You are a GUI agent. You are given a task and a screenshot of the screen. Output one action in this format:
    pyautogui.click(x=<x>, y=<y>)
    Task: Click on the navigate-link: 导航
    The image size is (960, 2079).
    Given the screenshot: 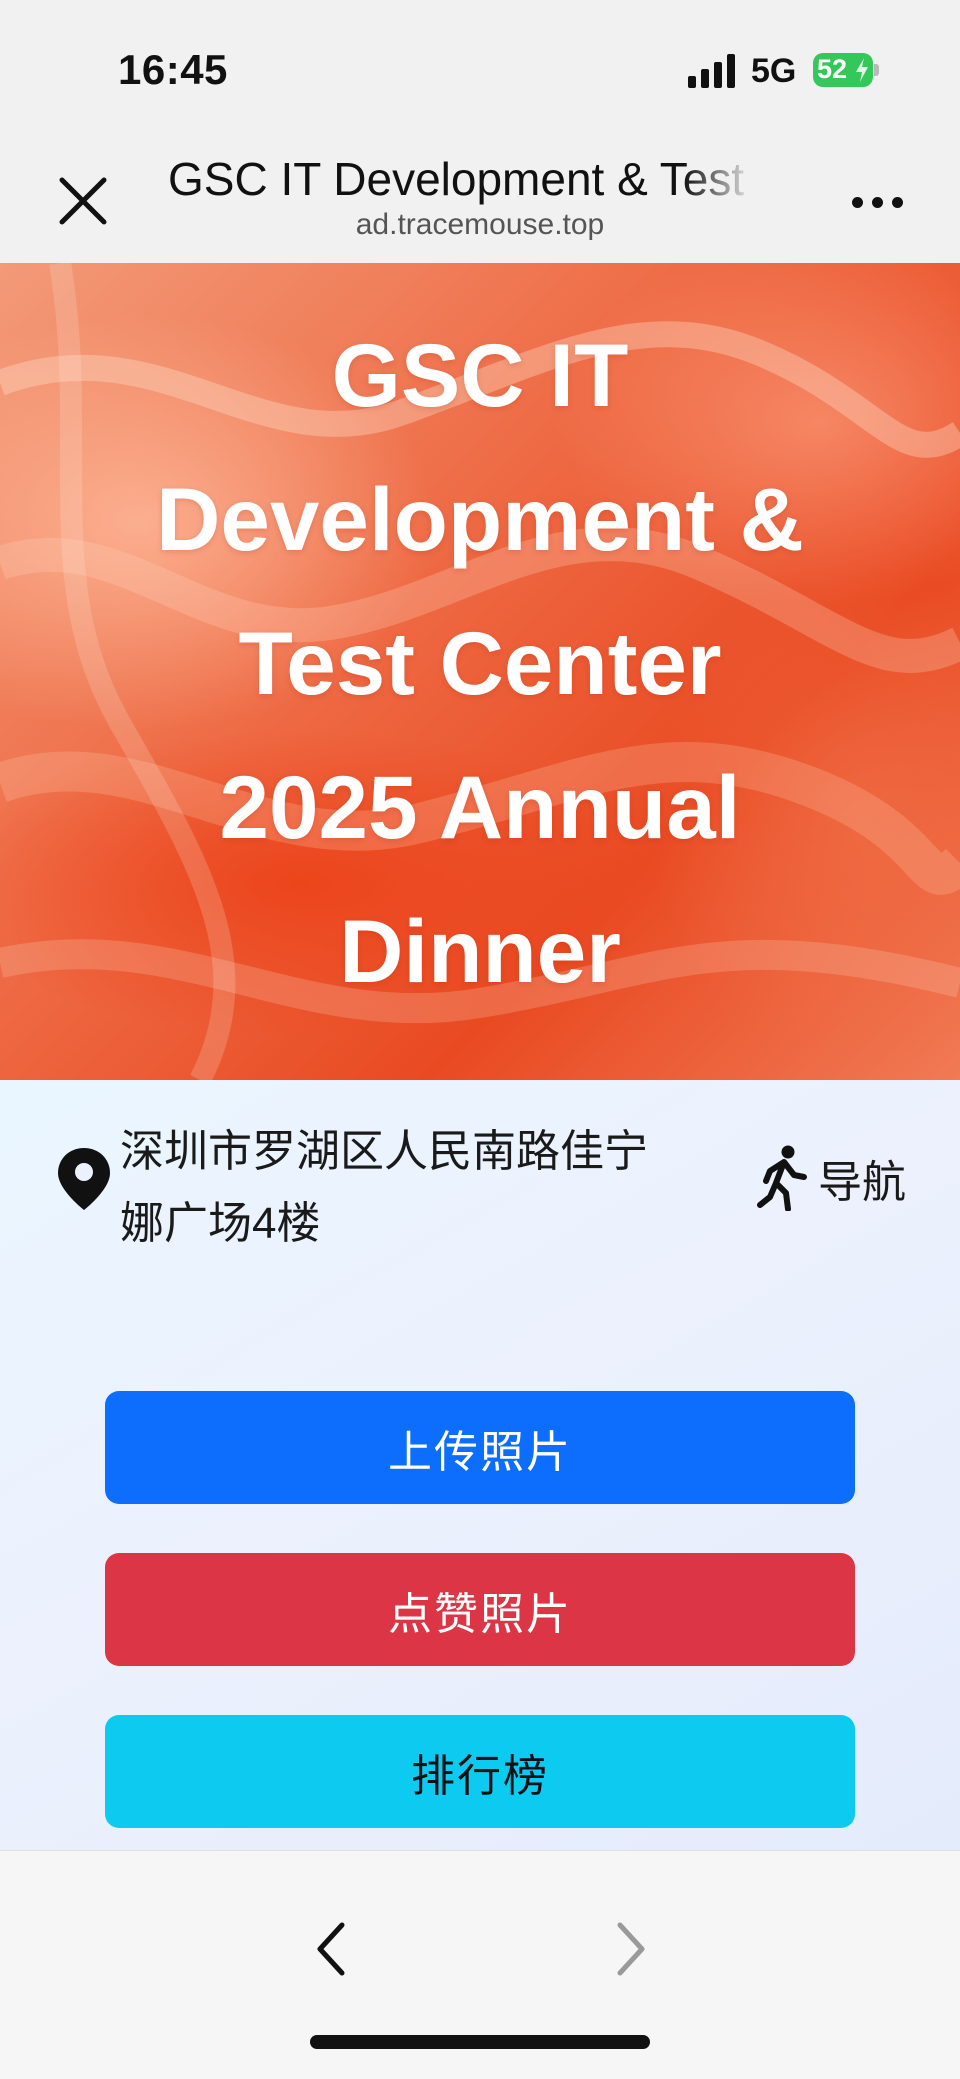 What is the action you would take?
    pyautogui.click(x=831, y=1178)
    